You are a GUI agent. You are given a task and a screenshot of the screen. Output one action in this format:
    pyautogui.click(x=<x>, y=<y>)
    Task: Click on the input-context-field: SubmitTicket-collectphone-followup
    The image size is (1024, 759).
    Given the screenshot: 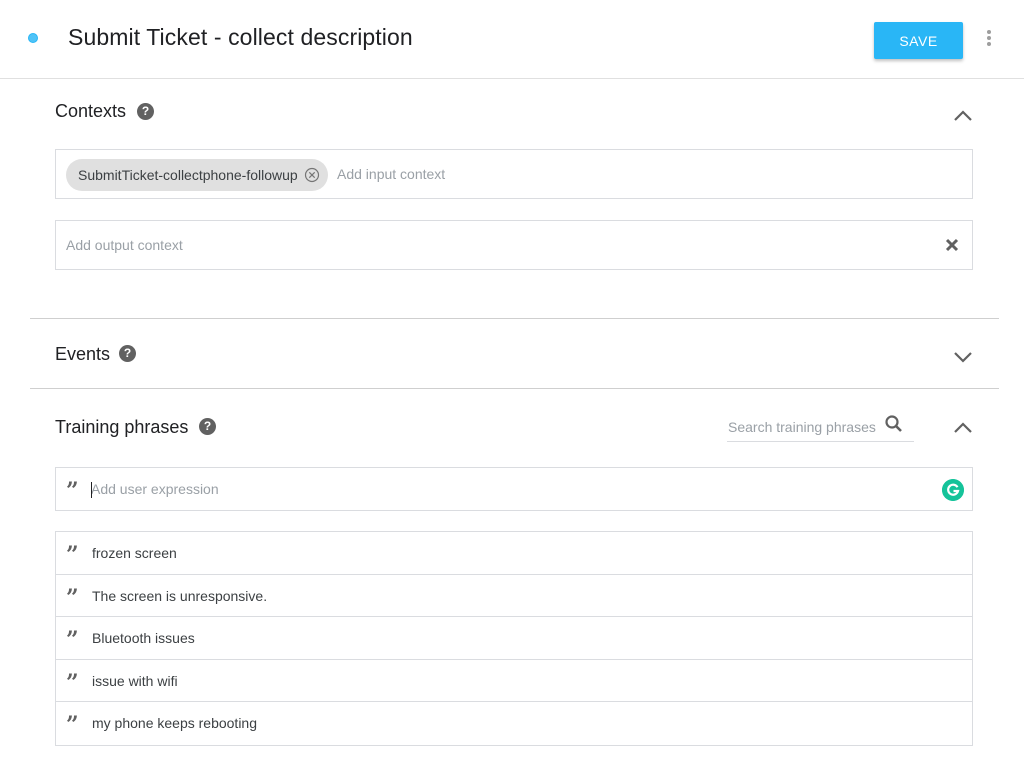 What is the action you would take?
    pyautogui.click(x=514, y=174)
    